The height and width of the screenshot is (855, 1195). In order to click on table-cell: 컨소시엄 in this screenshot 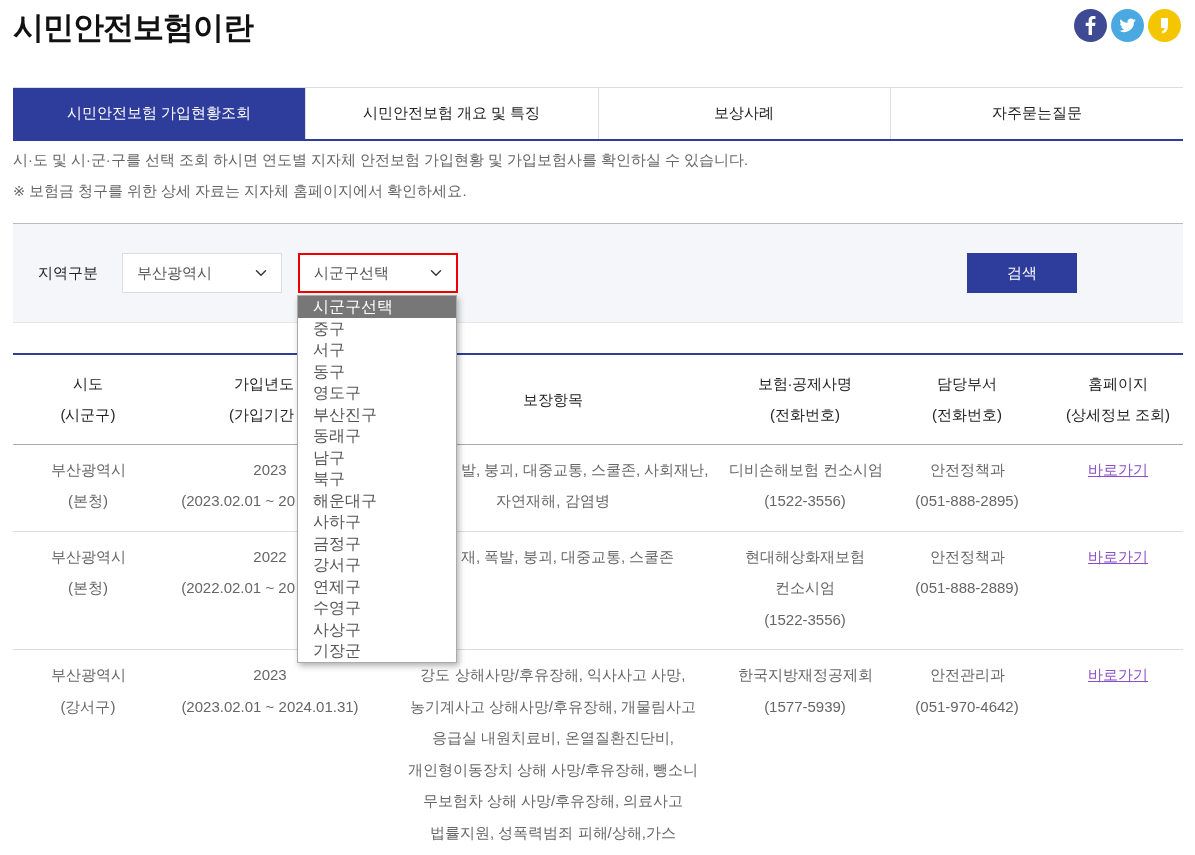, I will do `click(805, 587)`.